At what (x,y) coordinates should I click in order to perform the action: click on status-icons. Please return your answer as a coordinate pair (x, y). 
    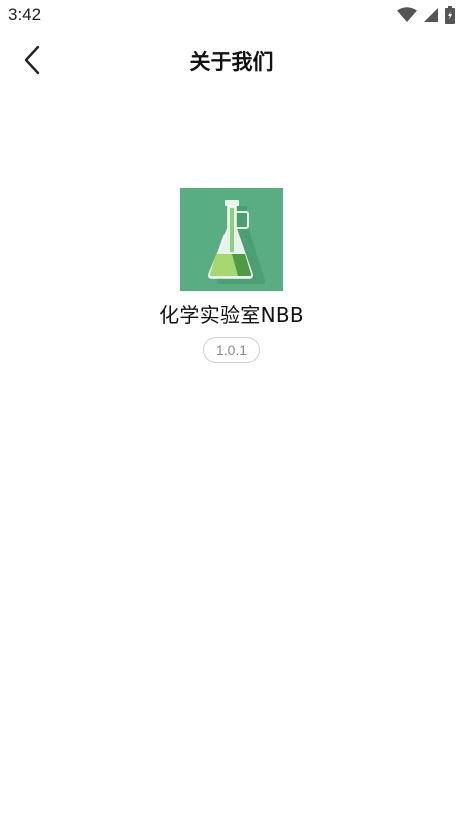
    Looking at the image, I should click on (426, 17).